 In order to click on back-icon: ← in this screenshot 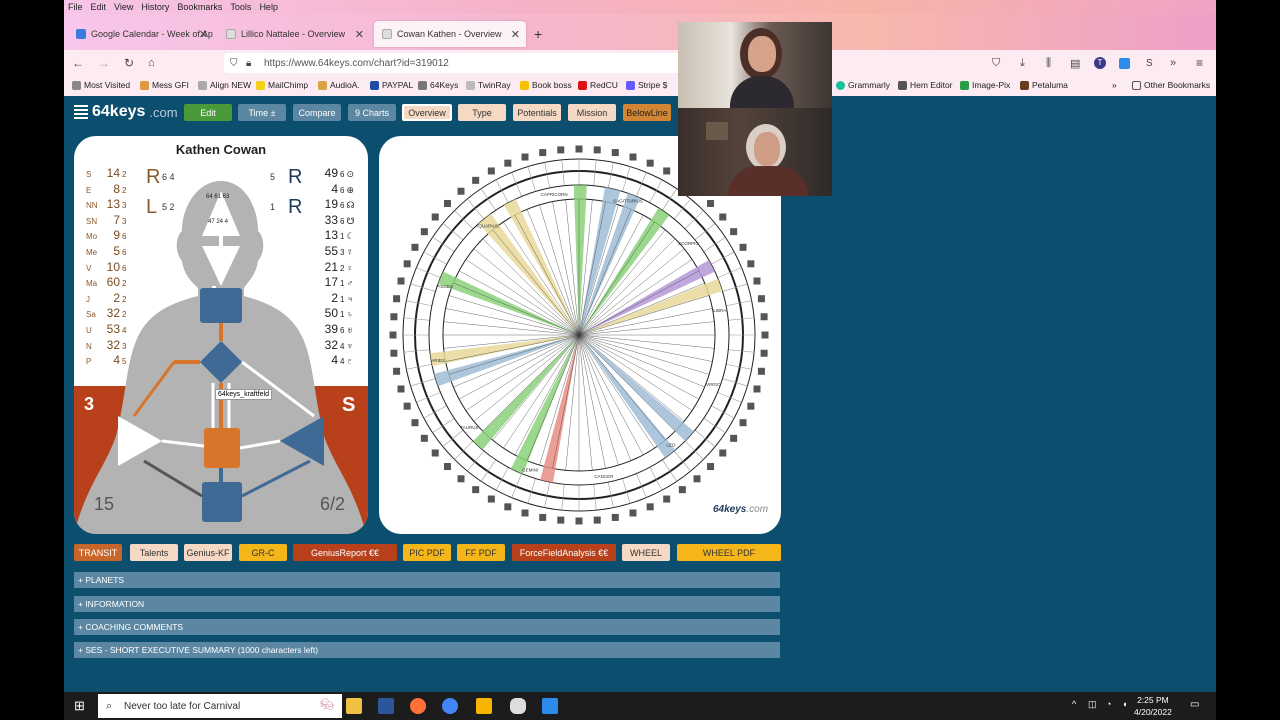, I will do `click(78, 63)`.